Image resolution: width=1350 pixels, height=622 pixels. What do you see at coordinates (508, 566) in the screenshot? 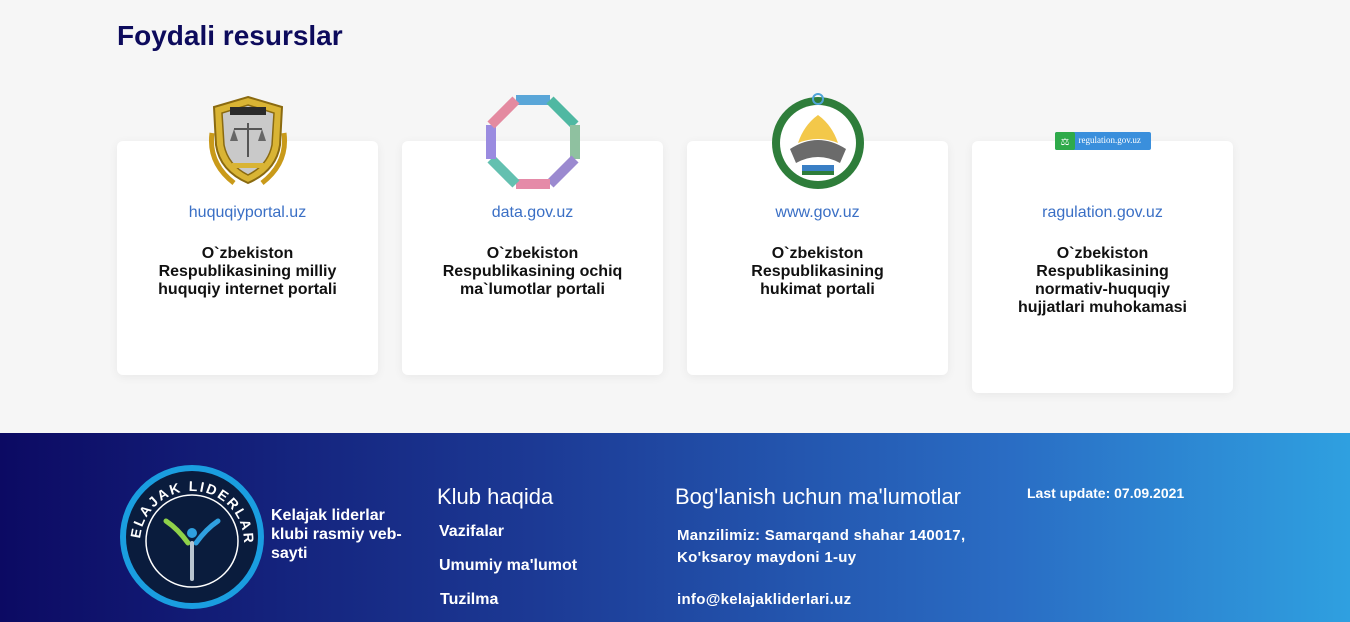
I see `nav-link-umumiy-malumot: Umumiy ma'lumot` at bounding box center [508, 566].